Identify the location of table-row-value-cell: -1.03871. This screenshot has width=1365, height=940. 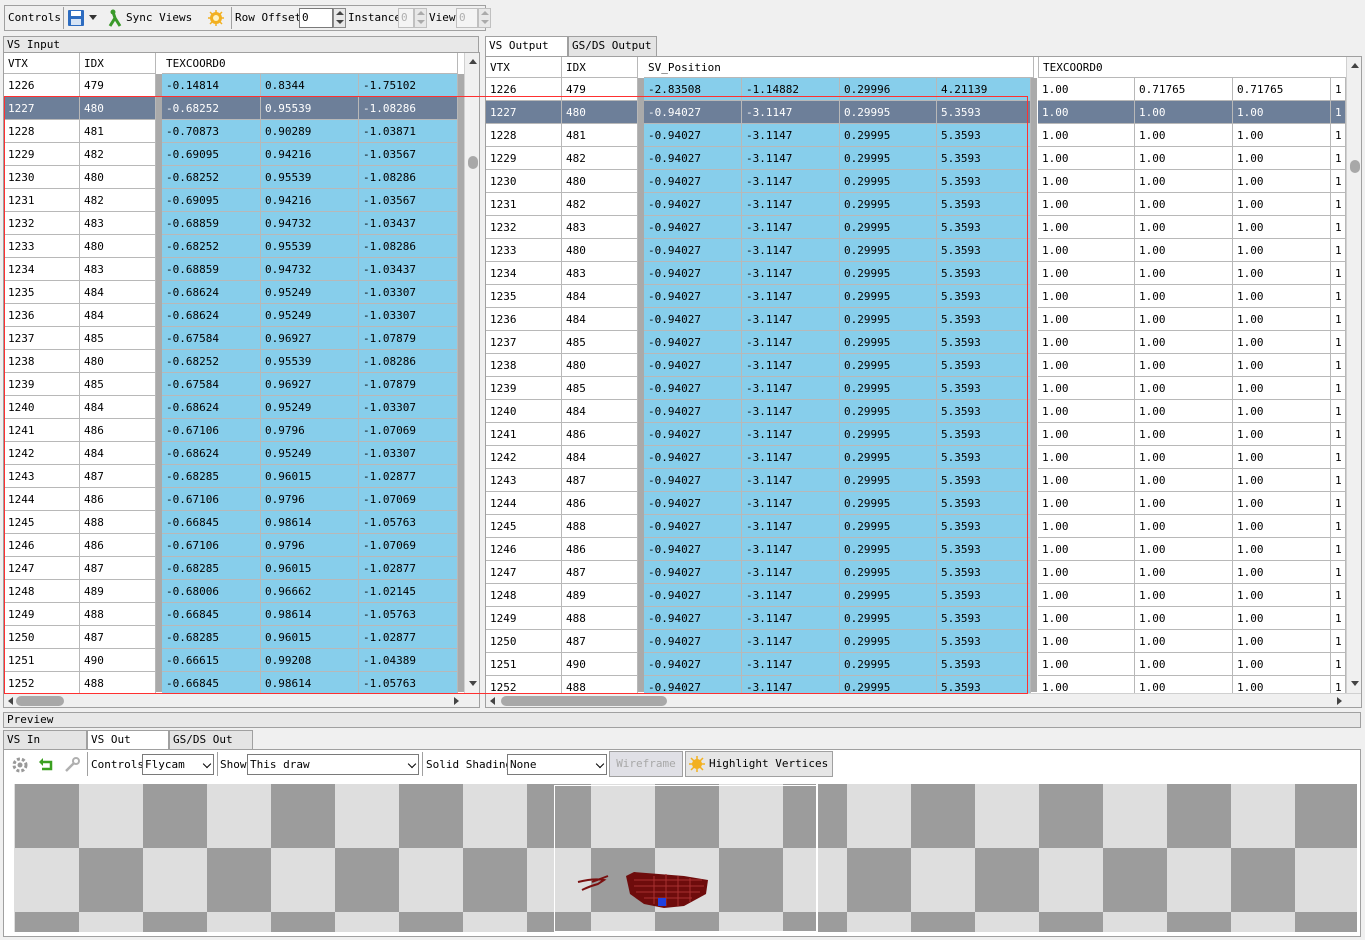
(408, 131).